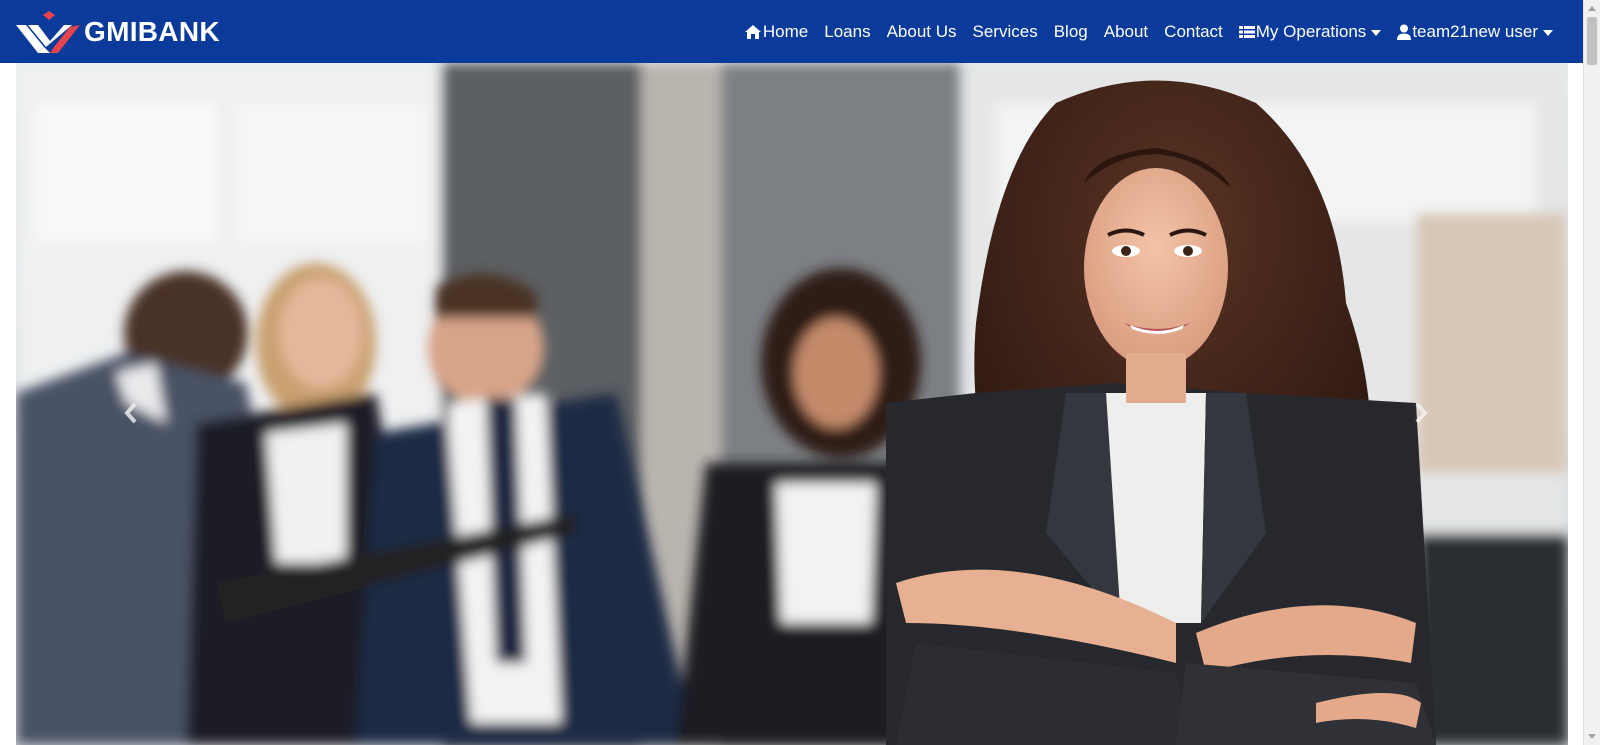 This screenshot has width=1600, height=745. I want to click on carousel-next-button, so click(1421, 413).